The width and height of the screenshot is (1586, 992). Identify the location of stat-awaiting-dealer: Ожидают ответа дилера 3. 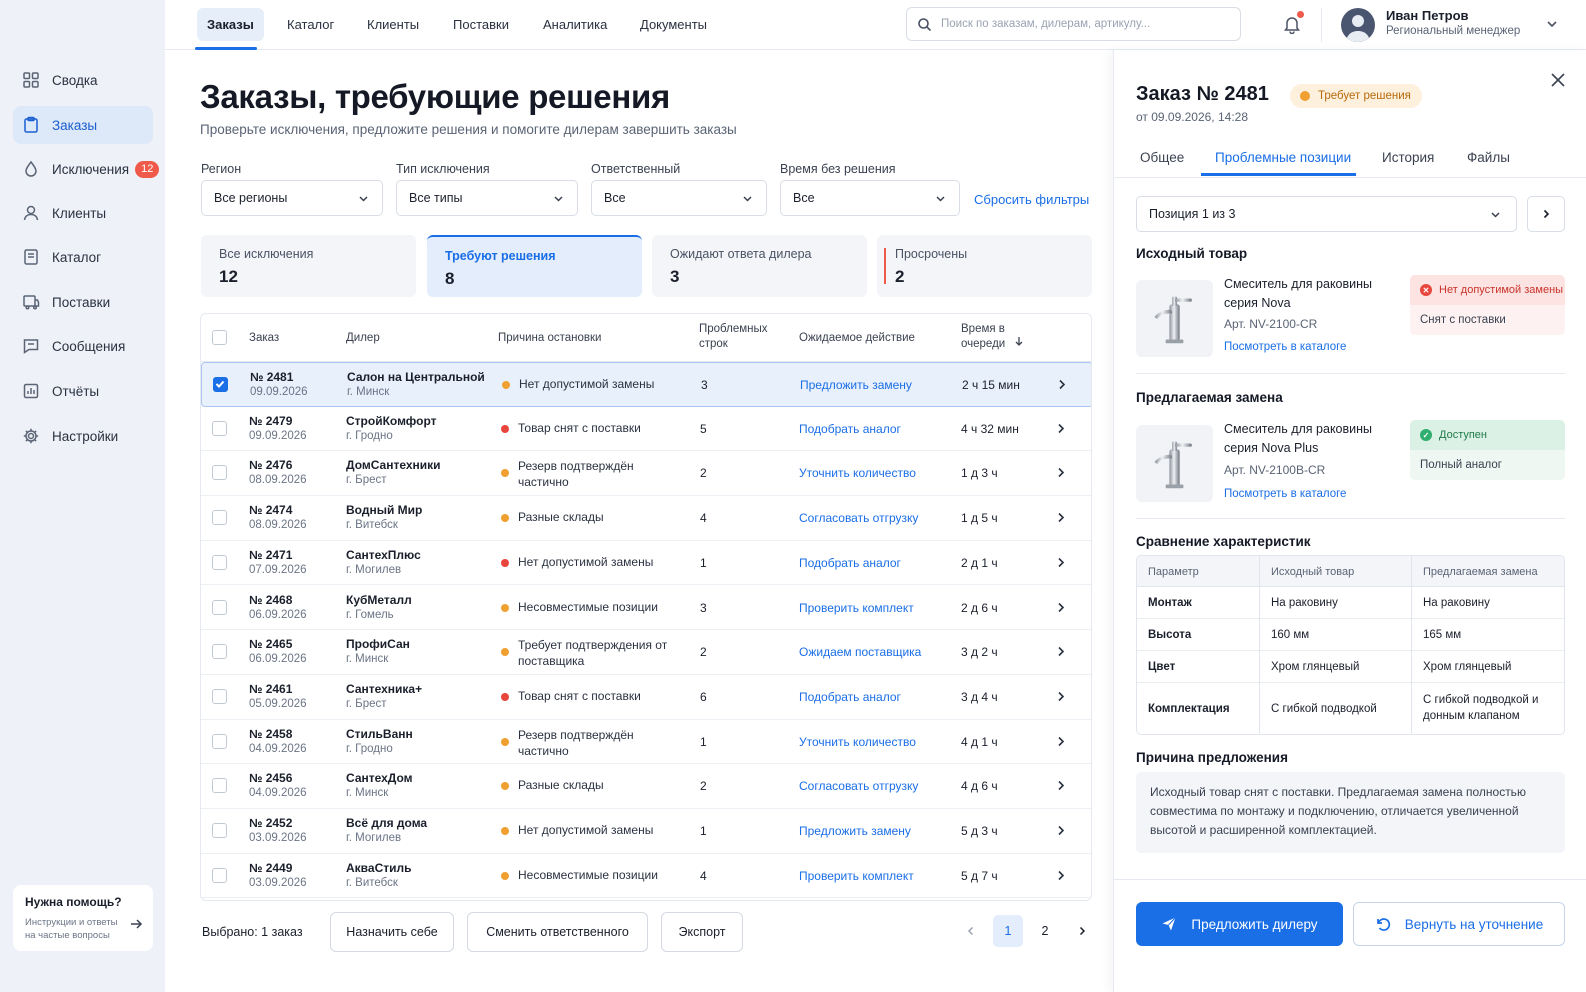
(759, 266).